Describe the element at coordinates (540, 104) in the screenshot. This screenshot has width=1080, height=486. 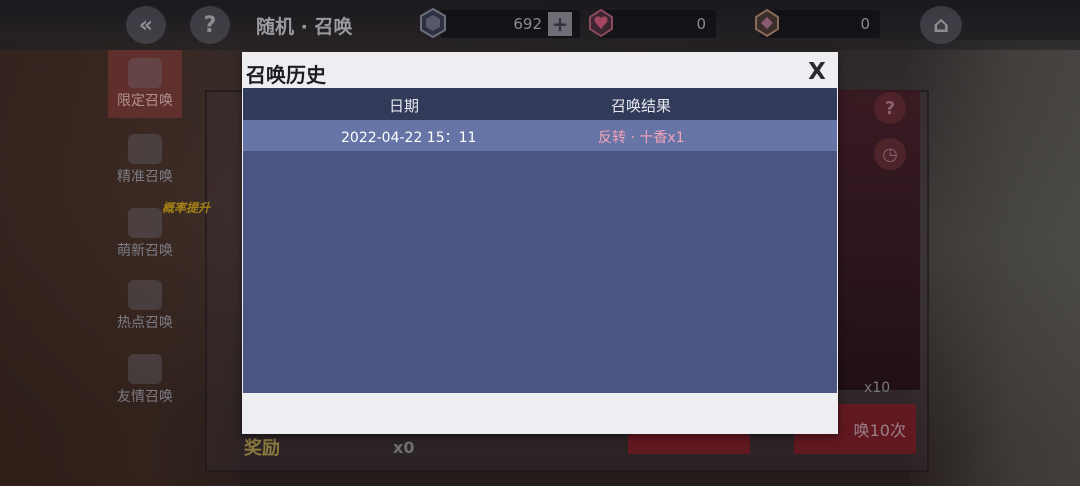
I see `table-header: 日期 召唤结果` at that location.